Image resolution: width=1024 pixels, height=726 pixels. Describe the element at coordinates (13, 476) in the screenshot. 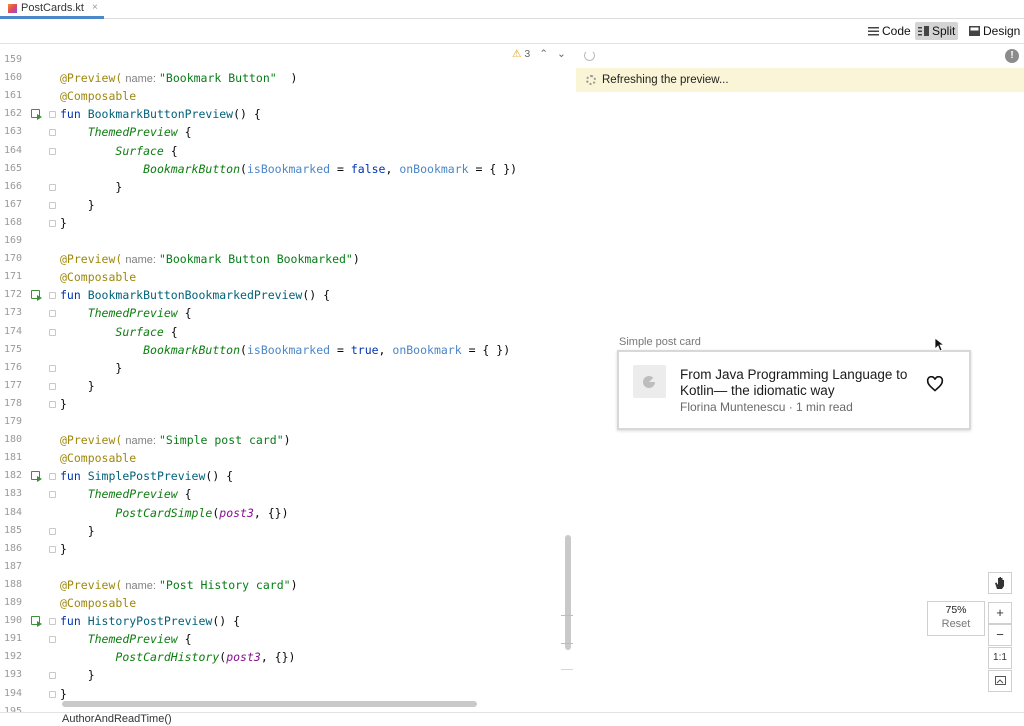

I see `line-number: 182` at that location.